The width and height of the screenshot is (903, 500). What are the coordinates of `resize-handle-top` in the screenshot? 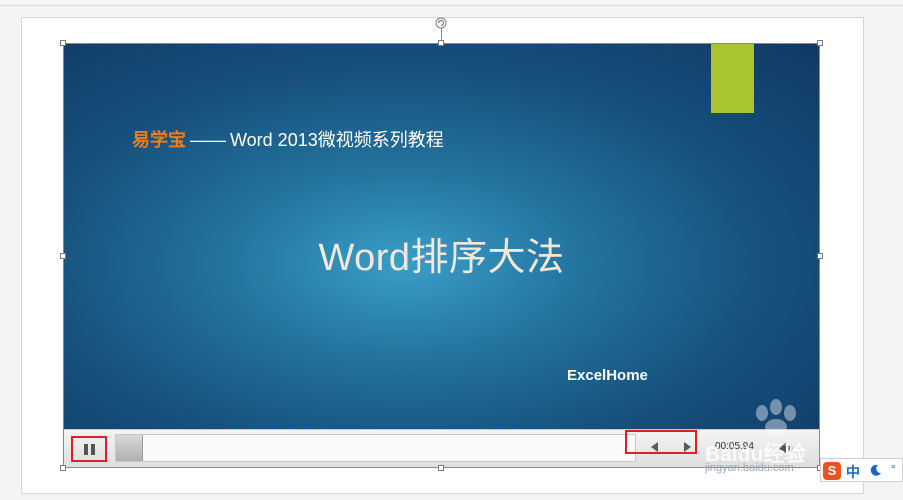 It's located at (441, 43).